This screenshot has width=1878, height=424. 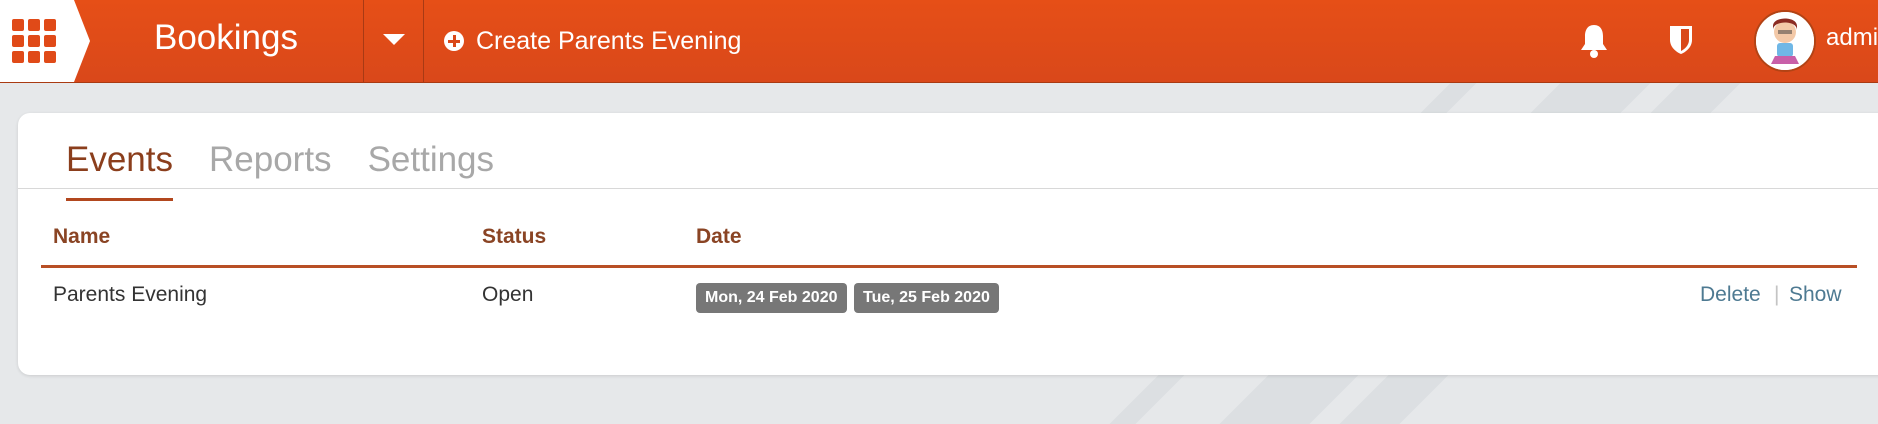 I want to click on user-name: admin, so click(x=1852, y=38).